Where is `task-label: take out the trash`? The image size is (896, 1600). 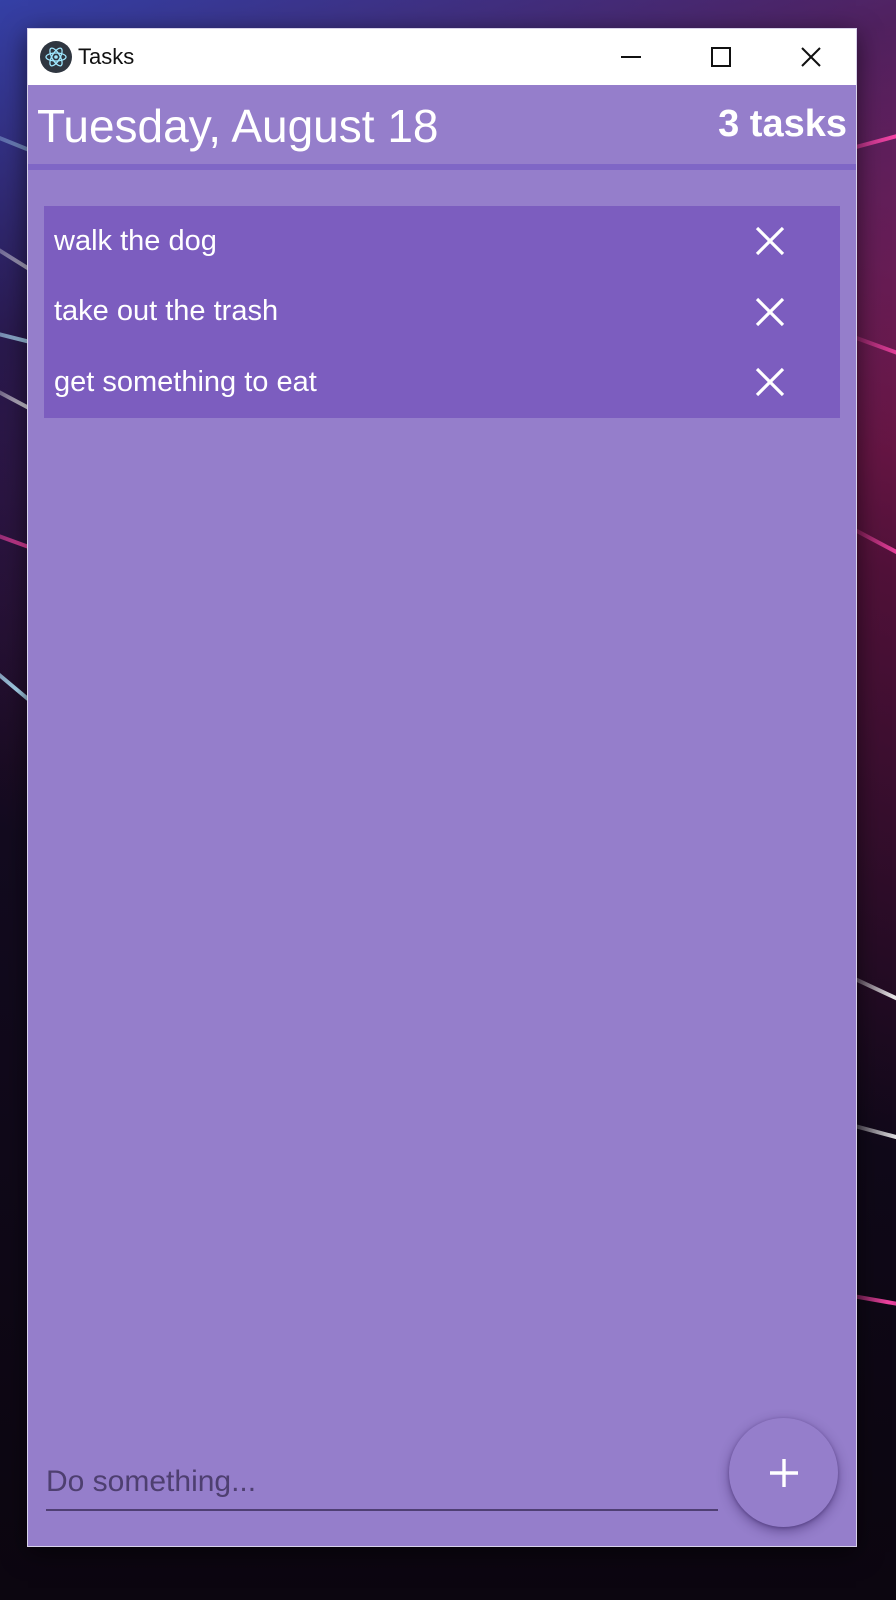
task-label: take out the trash is located at coordinates (166, 311).